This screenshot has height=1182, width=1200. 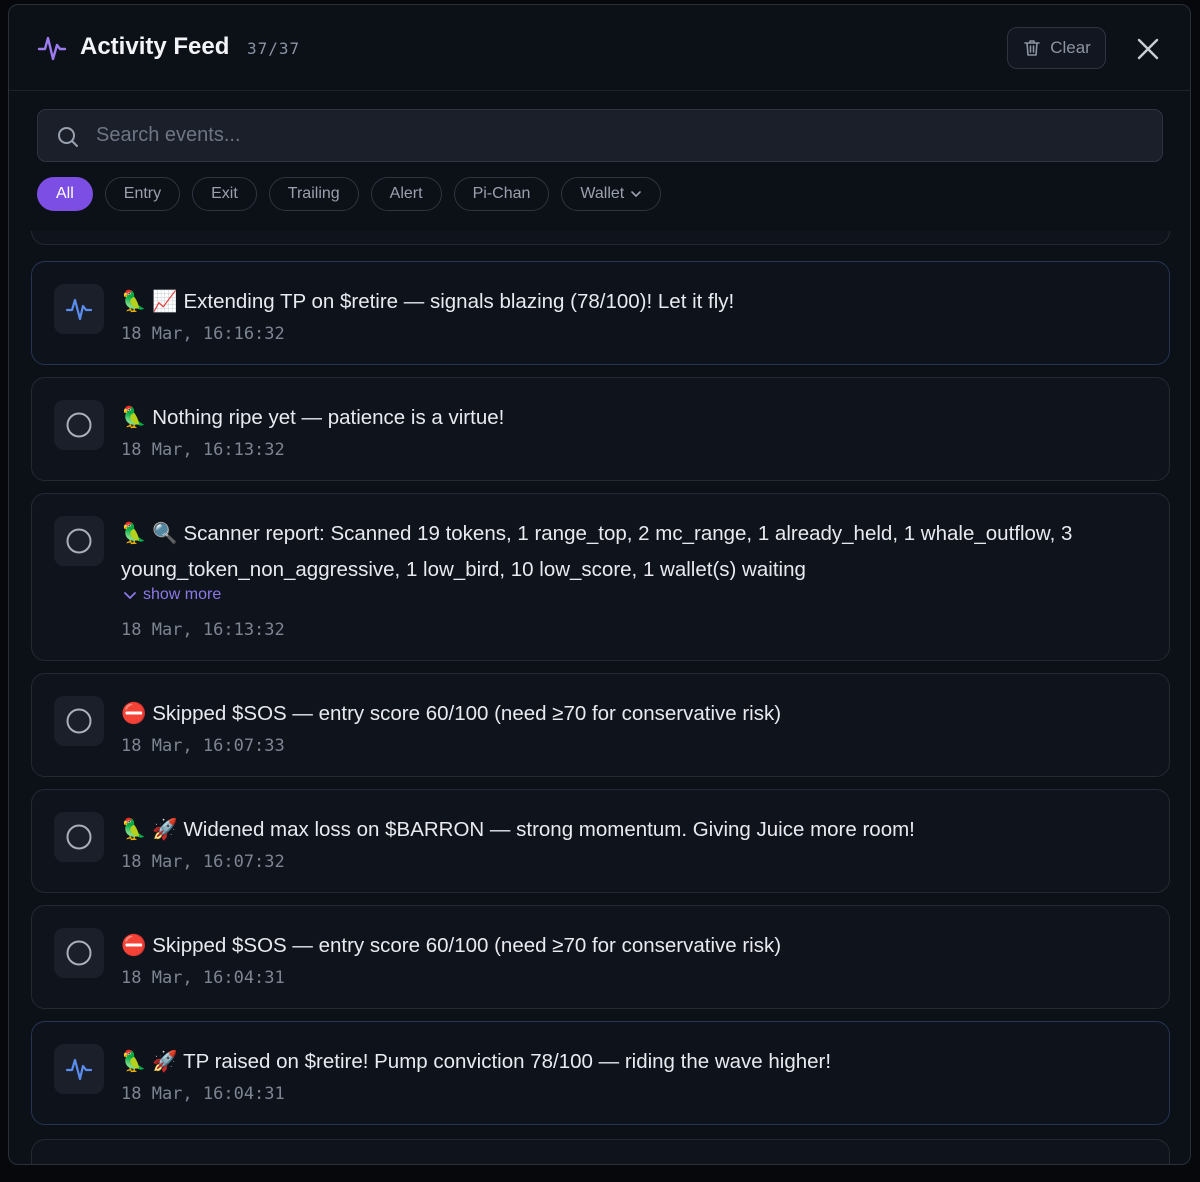 I want to click on clear-button: Clear, so click(x=1056, y=48).